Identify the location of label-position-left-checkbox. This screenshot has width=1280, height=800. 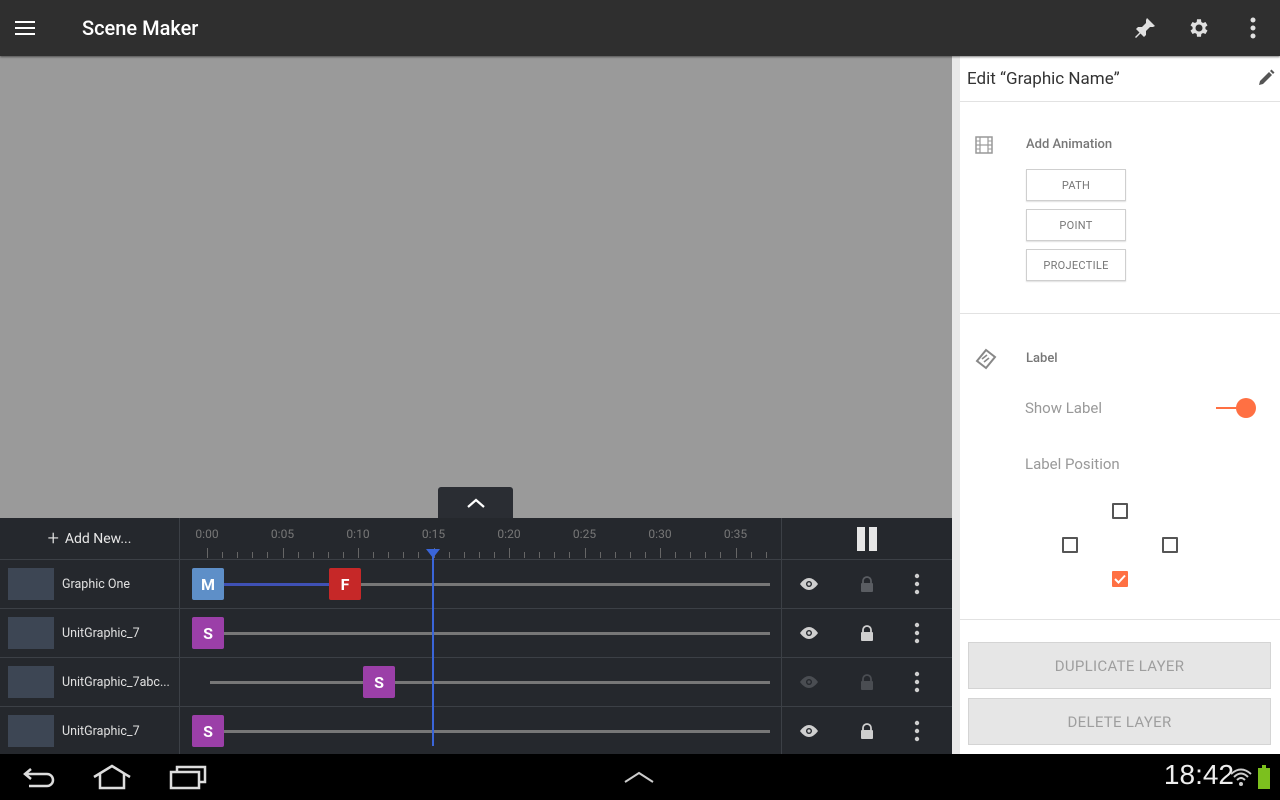
(1070, 545).